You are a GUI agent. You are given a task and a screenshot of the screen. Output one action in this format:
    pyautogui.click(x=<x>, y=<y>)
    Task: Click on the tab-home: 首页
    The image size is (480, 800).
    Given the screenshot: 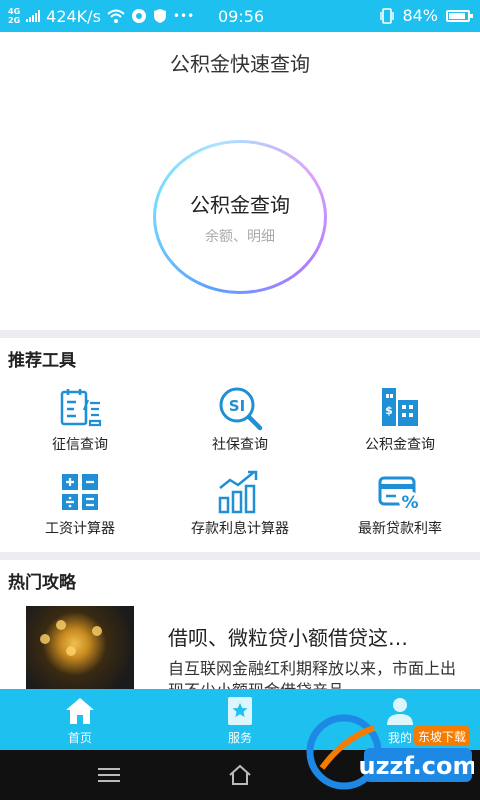 What is the action you would take?
    pyautogui.click(x=80, y=719)
    